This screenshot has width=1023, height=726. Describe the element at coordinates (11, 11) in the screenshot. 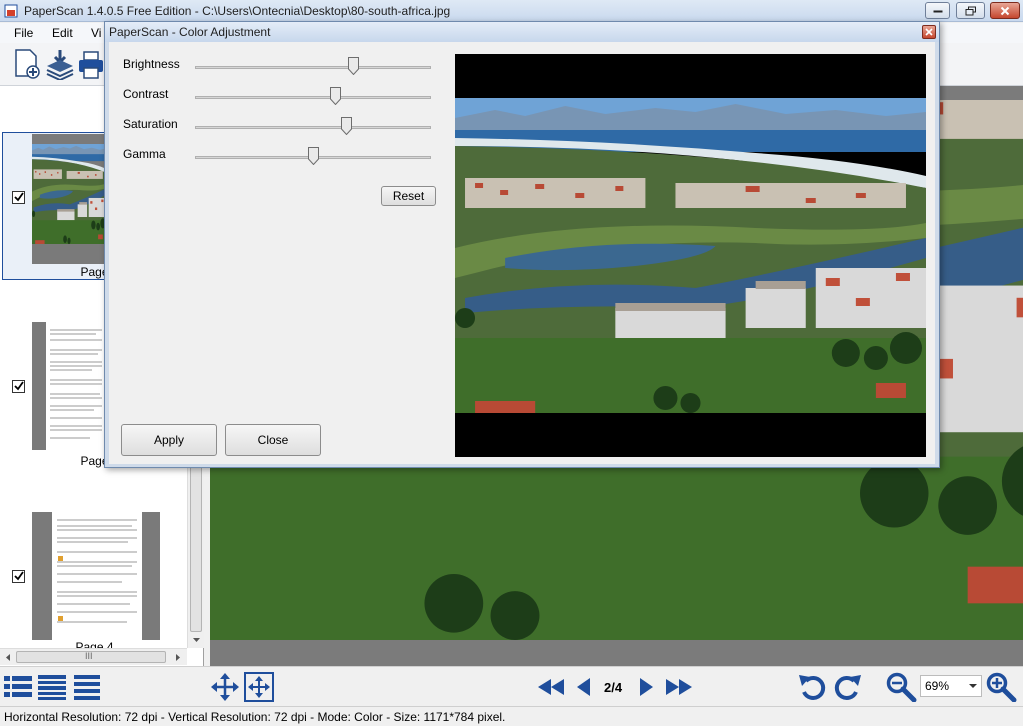

I see `app-logo-icon` at that location.